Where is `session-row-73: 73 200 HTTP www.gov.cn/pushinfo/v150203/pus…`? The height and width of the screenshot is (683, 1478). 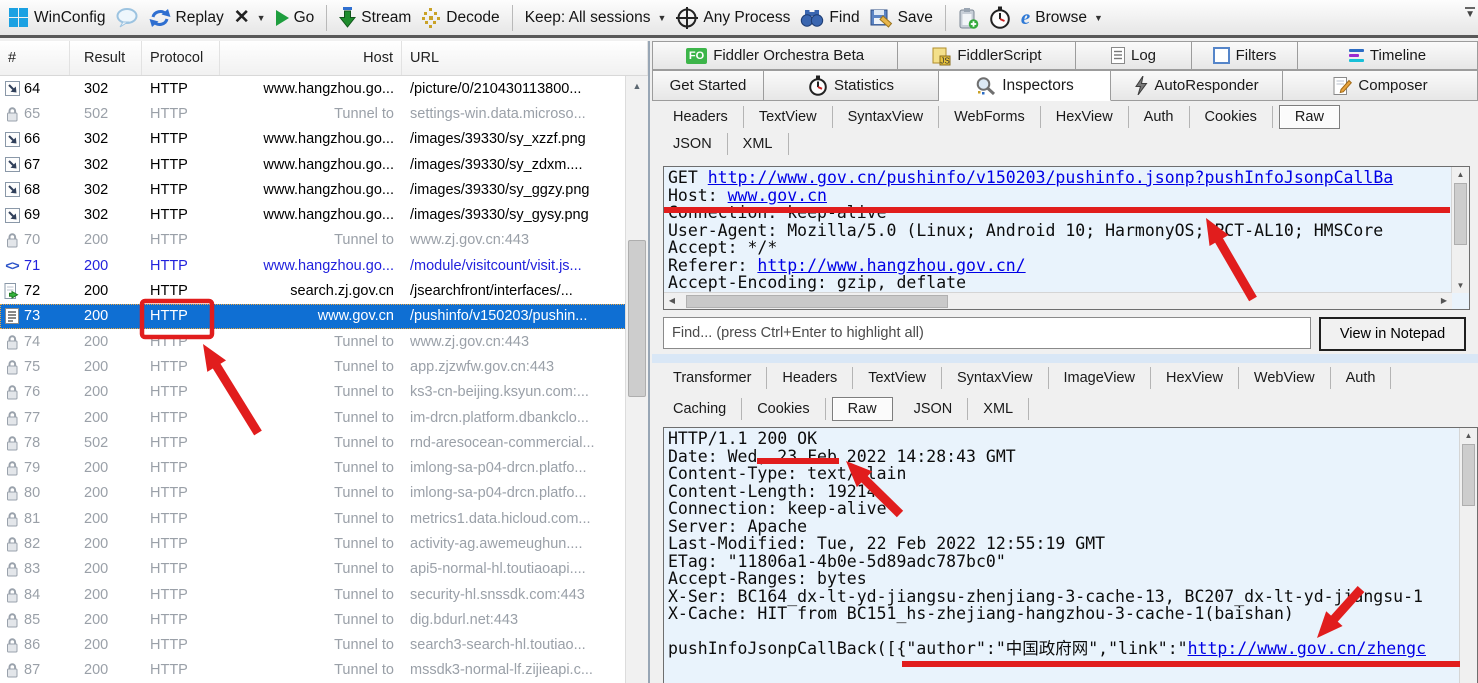 session-row-73: 73 200 HTTP www.gov.cn/pushinfo/v150203/pus… is located at coordinates (313, 316).